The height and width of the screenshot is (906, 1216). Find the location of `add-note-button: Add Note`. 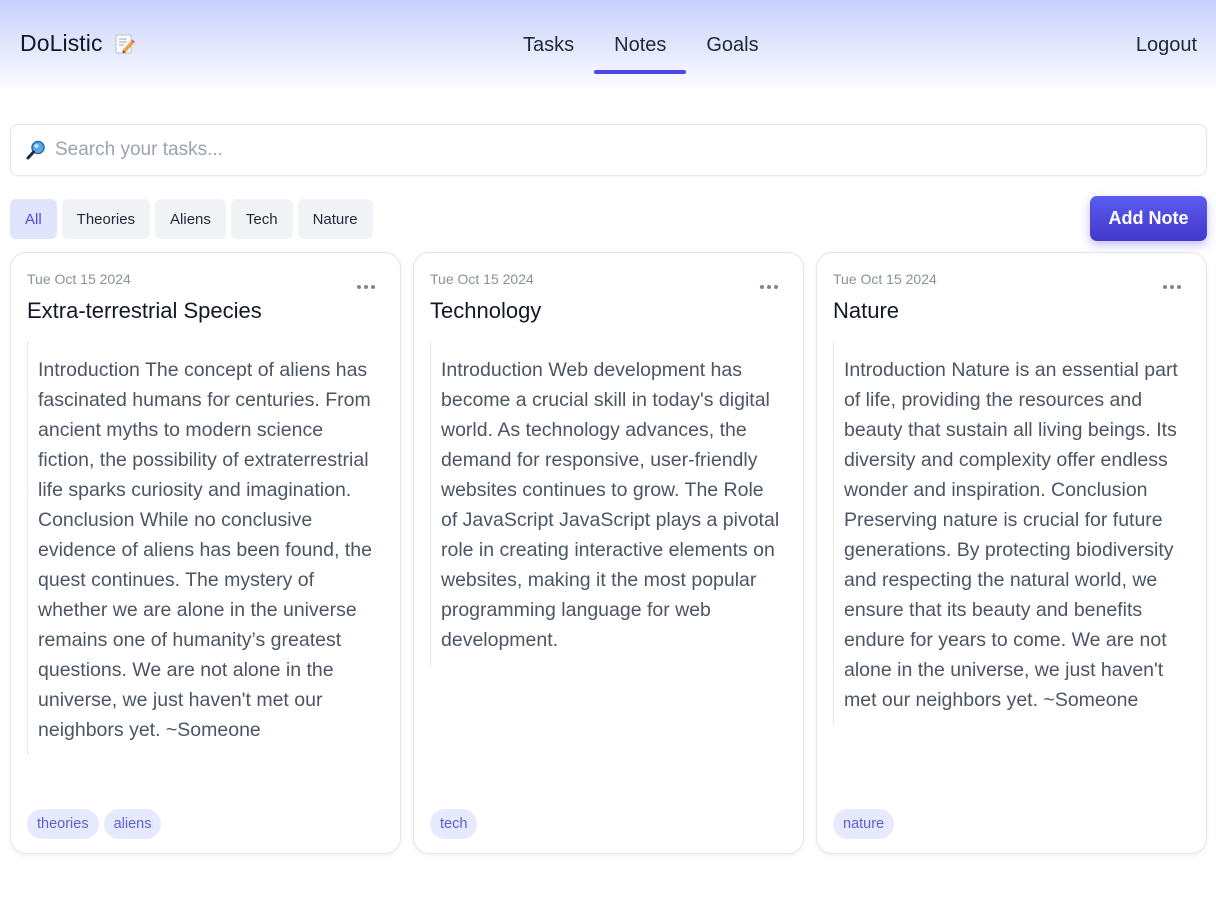

add-note-button: Add Note is located at coordinates (1148, 218).